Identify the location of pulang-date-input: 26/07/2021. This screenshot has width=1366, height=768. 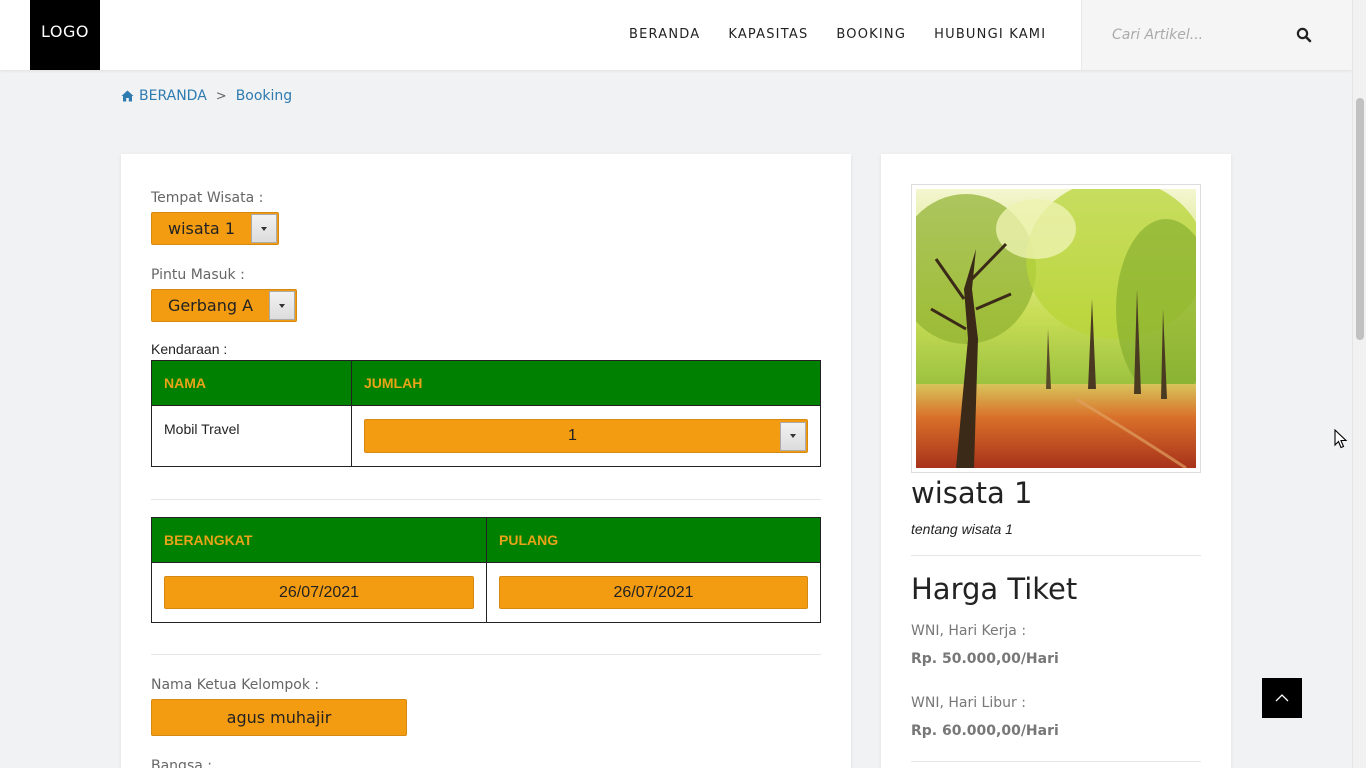
(653, 592).